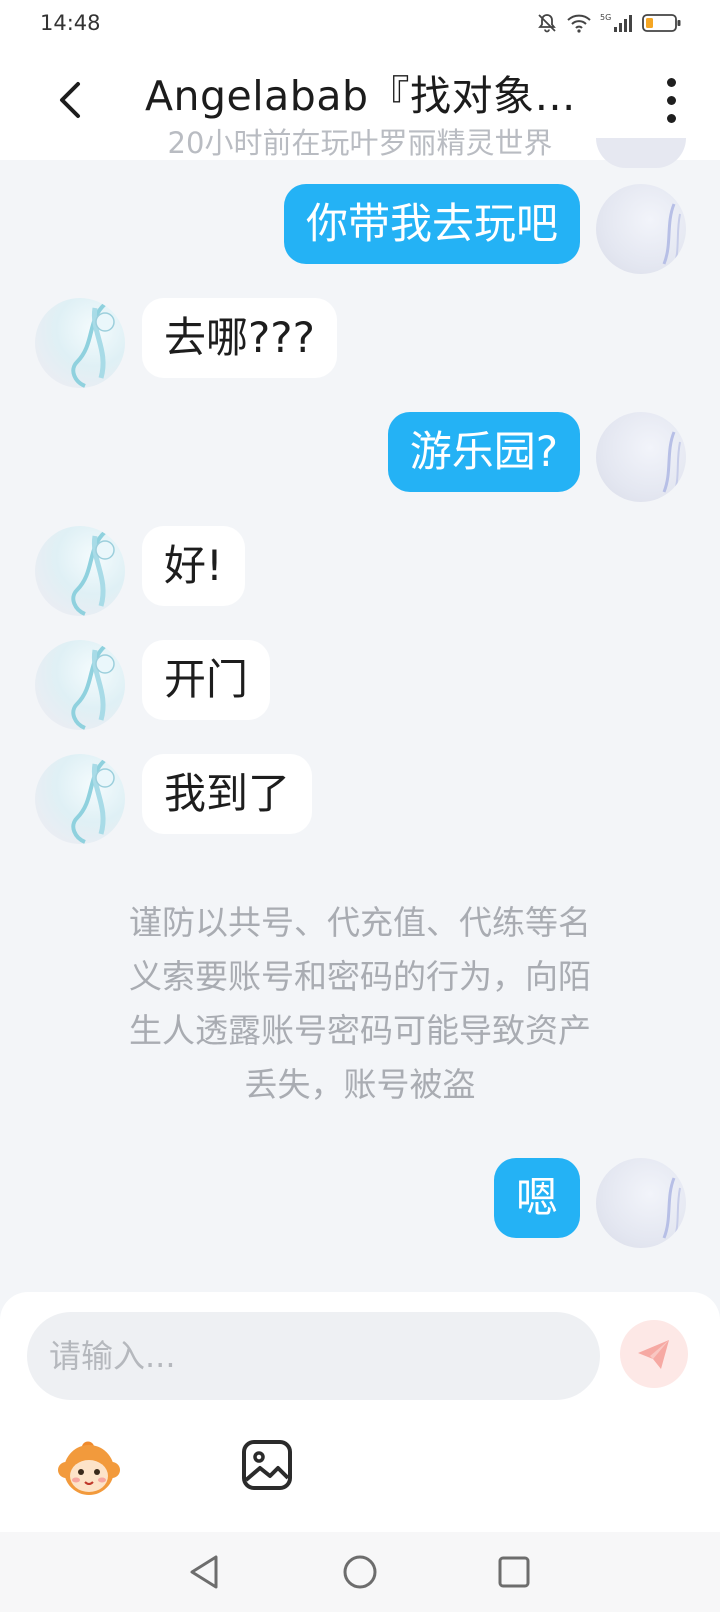 This screenshot has width=720, height=1612. I want to click on message-input, so click(313, 1356).